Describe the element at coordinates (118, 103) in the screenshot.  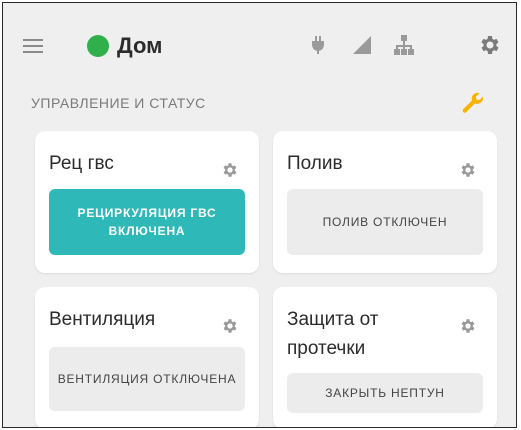
I see `section-title: УПРАВЛЕНИЕ И СТАТУС` at that location.